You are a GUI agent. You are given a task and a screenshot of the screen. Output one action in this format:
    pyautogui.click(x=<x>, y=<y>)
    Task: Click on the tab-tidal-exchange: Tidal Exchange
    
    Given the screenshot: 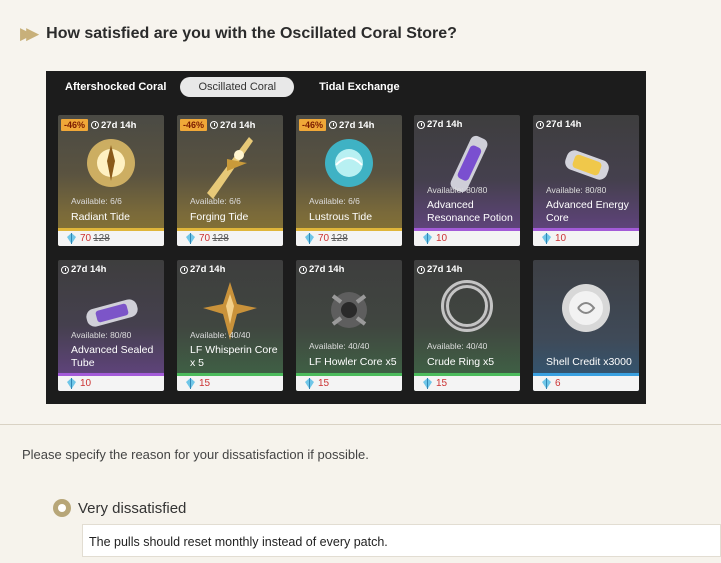 What is the action you would take?
    pyautogui.click(x=359, y=87)
    